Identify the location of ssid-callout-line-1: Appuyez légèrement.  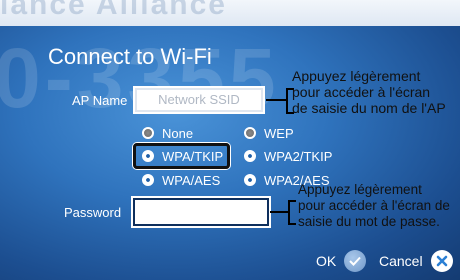
(356, 76).